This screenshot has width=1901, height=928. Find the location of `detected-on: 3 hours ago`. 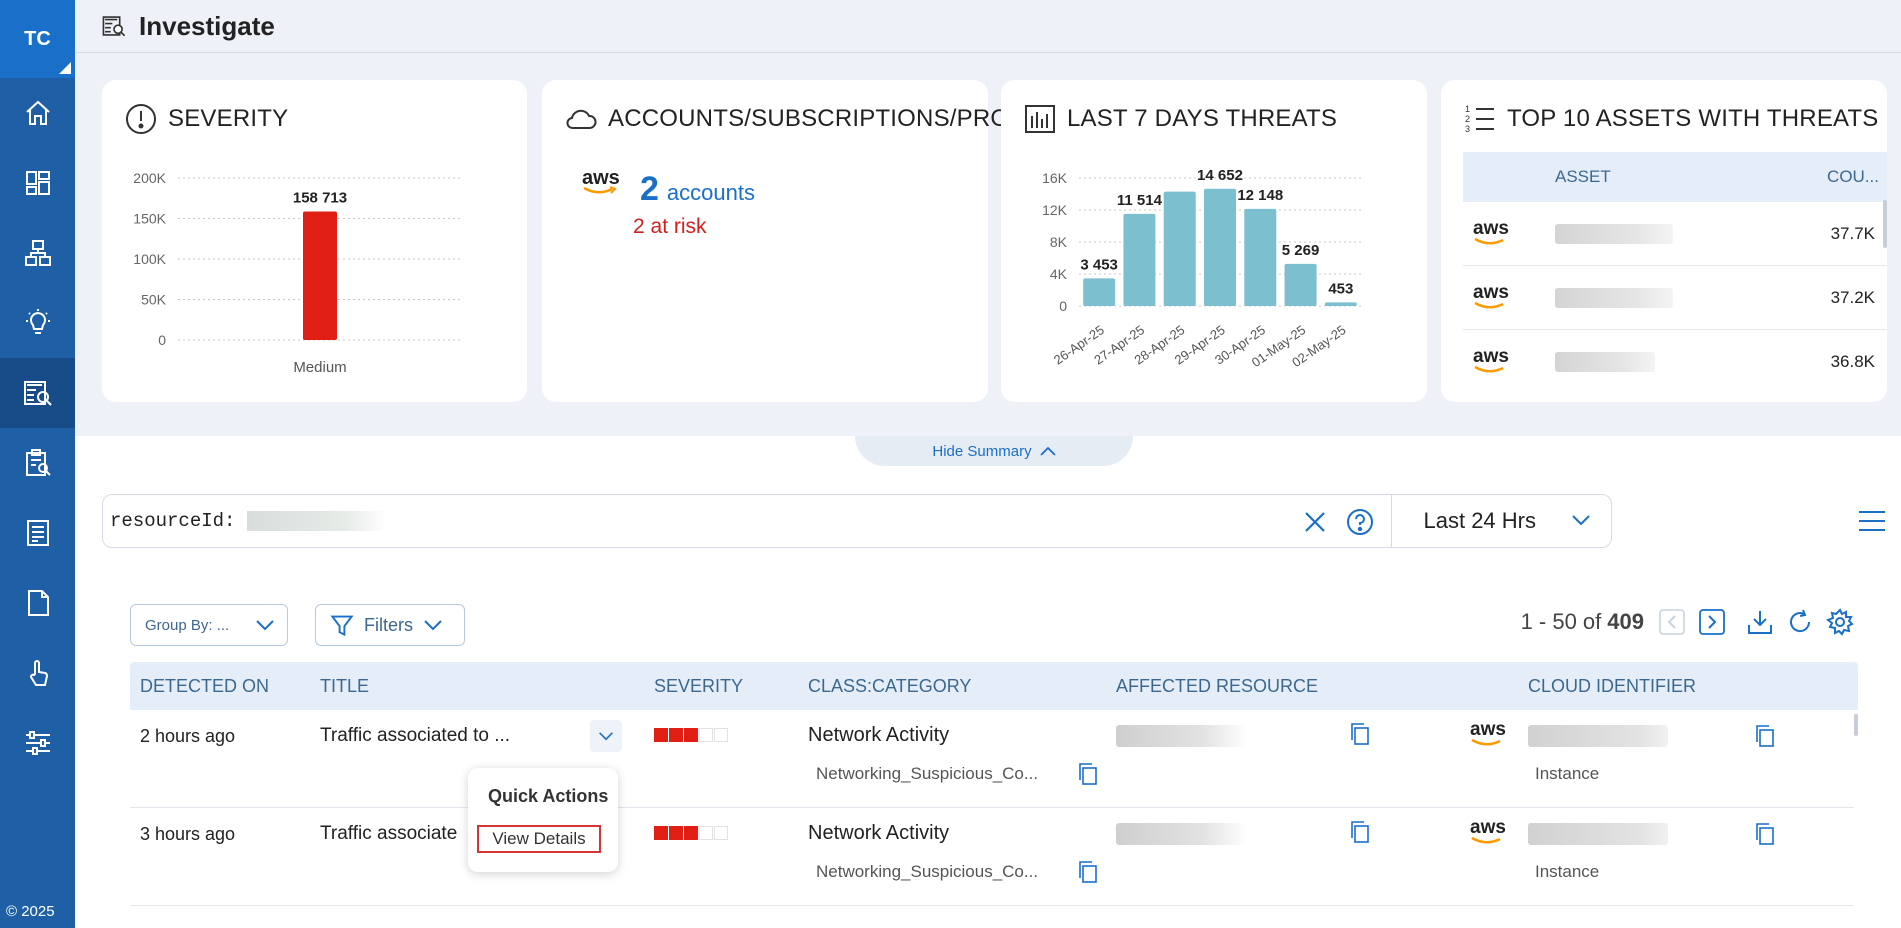

detected-on: 3 hours ago is located at coordinates (188, 834).